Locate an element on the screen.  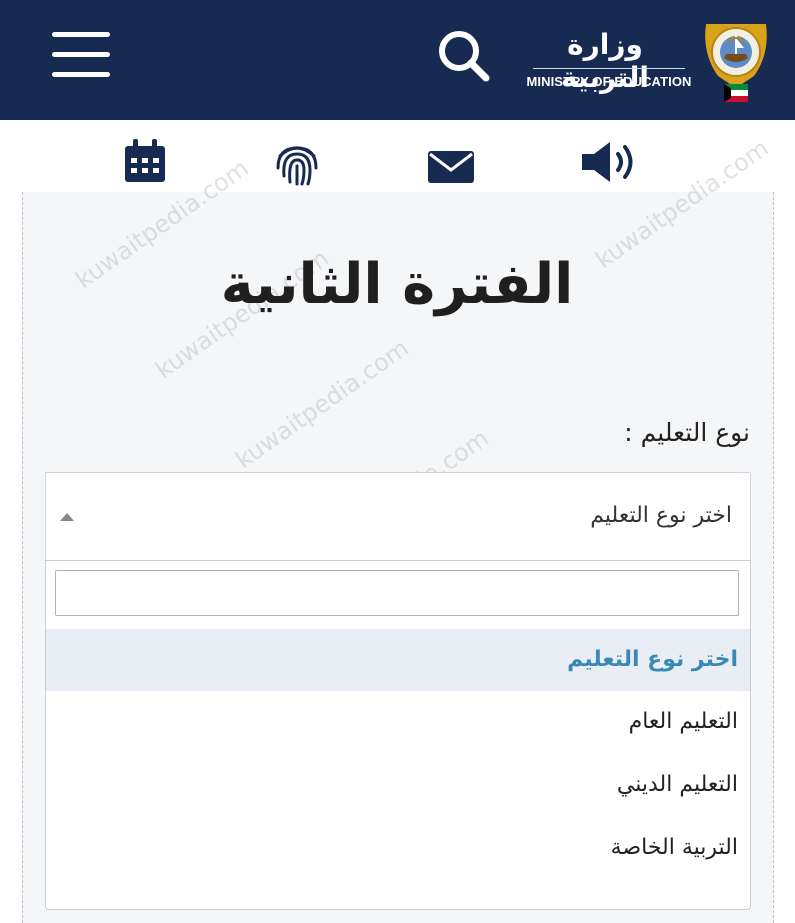
dropdown-option: التعليم الديني is located at coordinates (398, 785).